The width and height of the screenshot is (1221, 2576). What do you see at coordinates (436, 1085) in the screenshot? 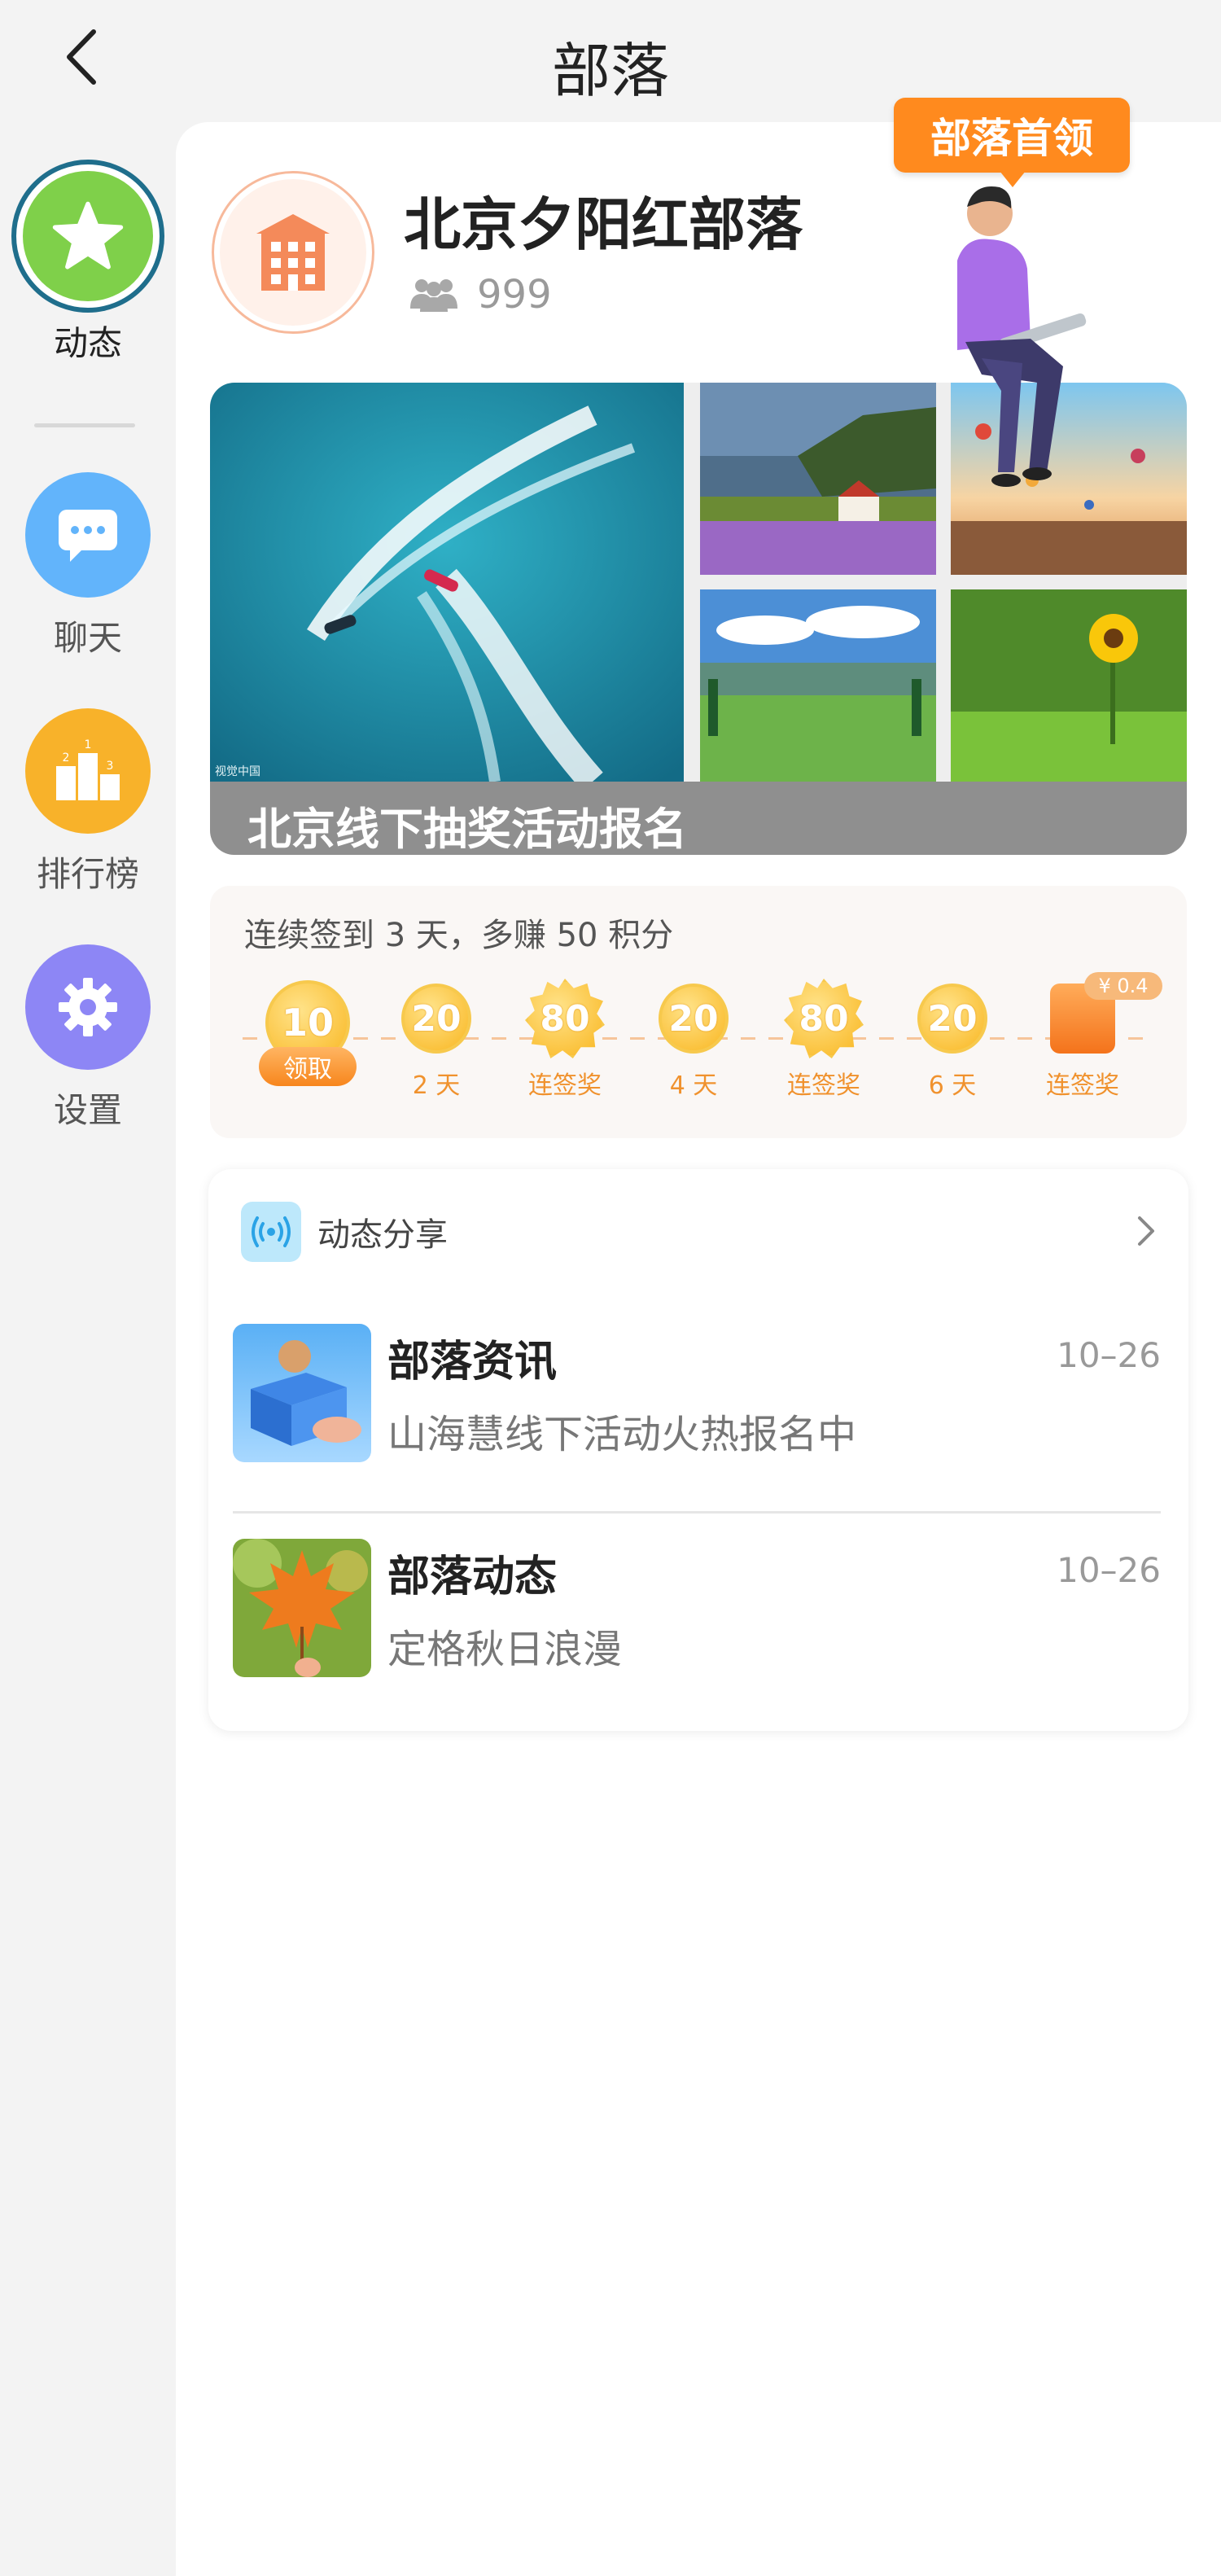
I see `checkin-day-label: 2 天` at bounding box center [436, 1085].